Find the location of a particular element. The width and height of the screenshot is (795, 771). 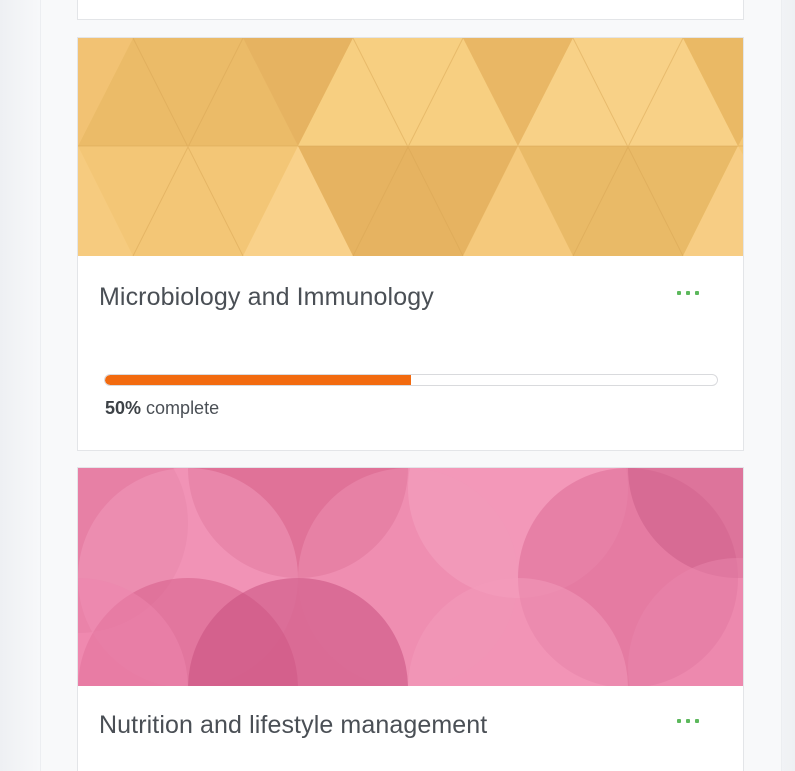

progress-label: 50% complete is located at coordinates (162, 408).